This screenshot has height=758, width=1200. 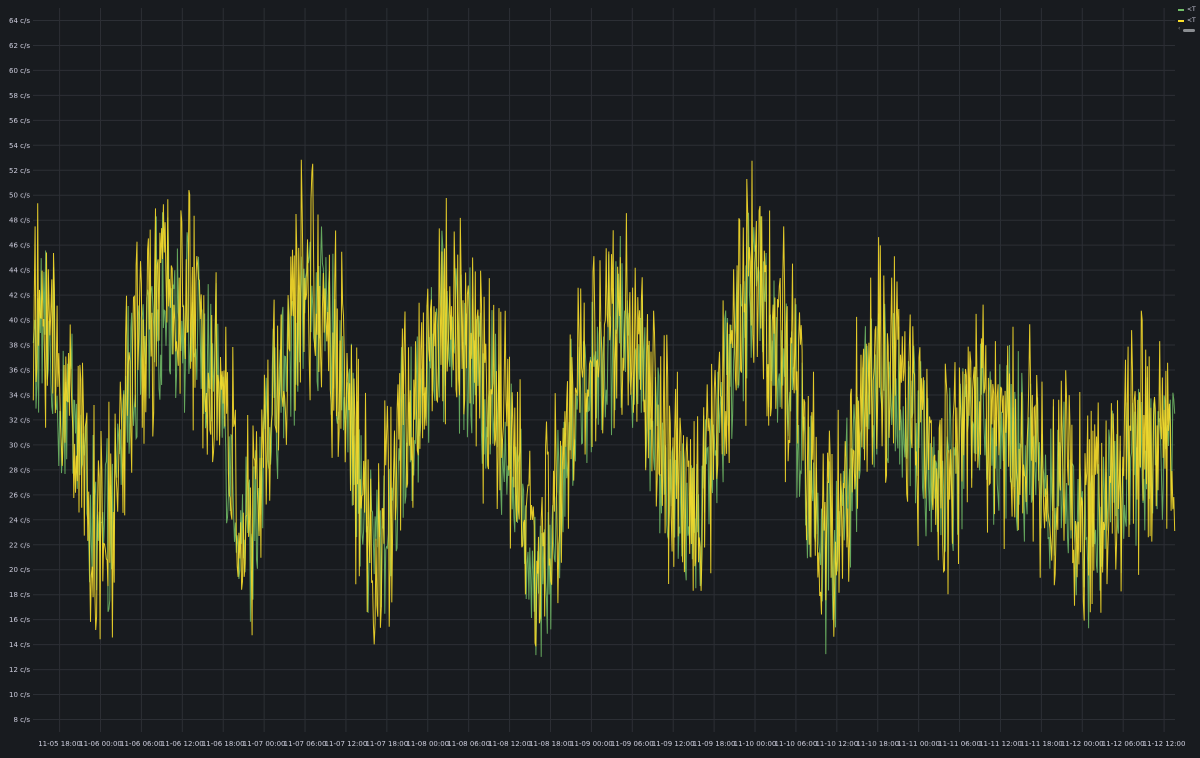 What do you see at coordinates (59, 744) in the screenshot?
I see `x-tick-label: 11-05 18:00` at bounding box center [59, 744].